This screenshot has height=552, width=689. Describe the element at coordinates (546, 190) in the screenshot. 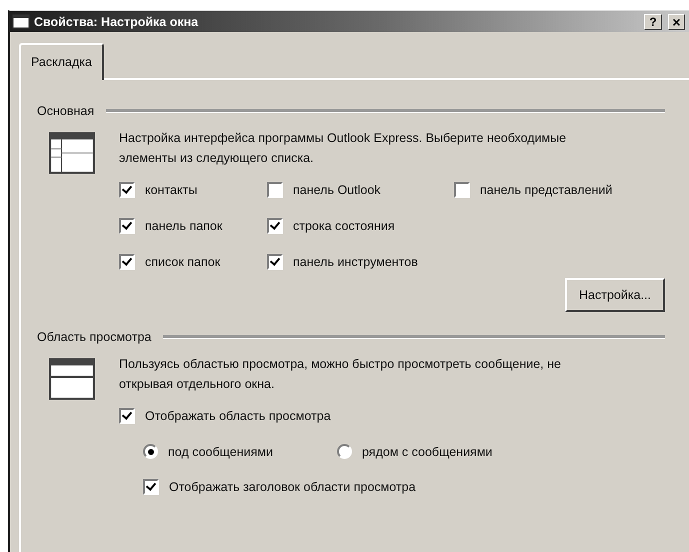

I see `option-label: панель представлений` at that location.